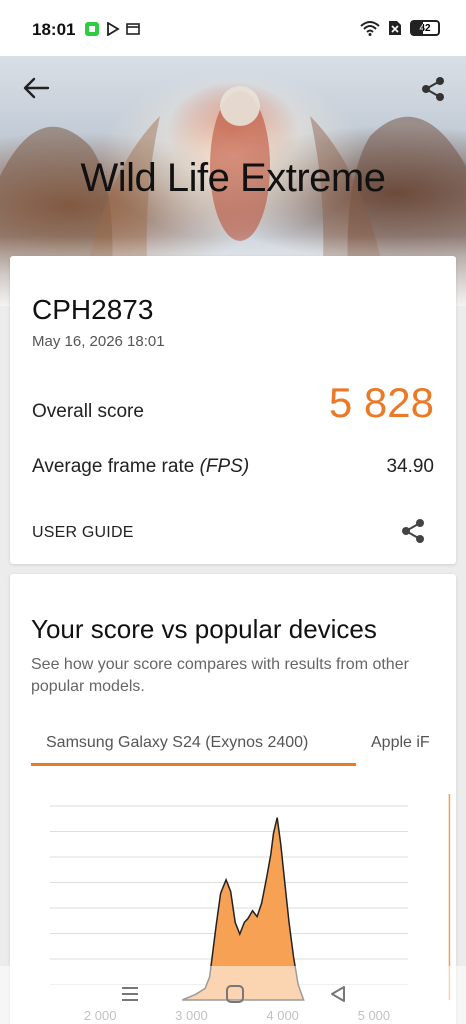 The height and width of the screenshot is (1024, 466). Describe the element at coordinates (381, 402) in the screenshot. I see `overall-score-value: 5 828` at that location.